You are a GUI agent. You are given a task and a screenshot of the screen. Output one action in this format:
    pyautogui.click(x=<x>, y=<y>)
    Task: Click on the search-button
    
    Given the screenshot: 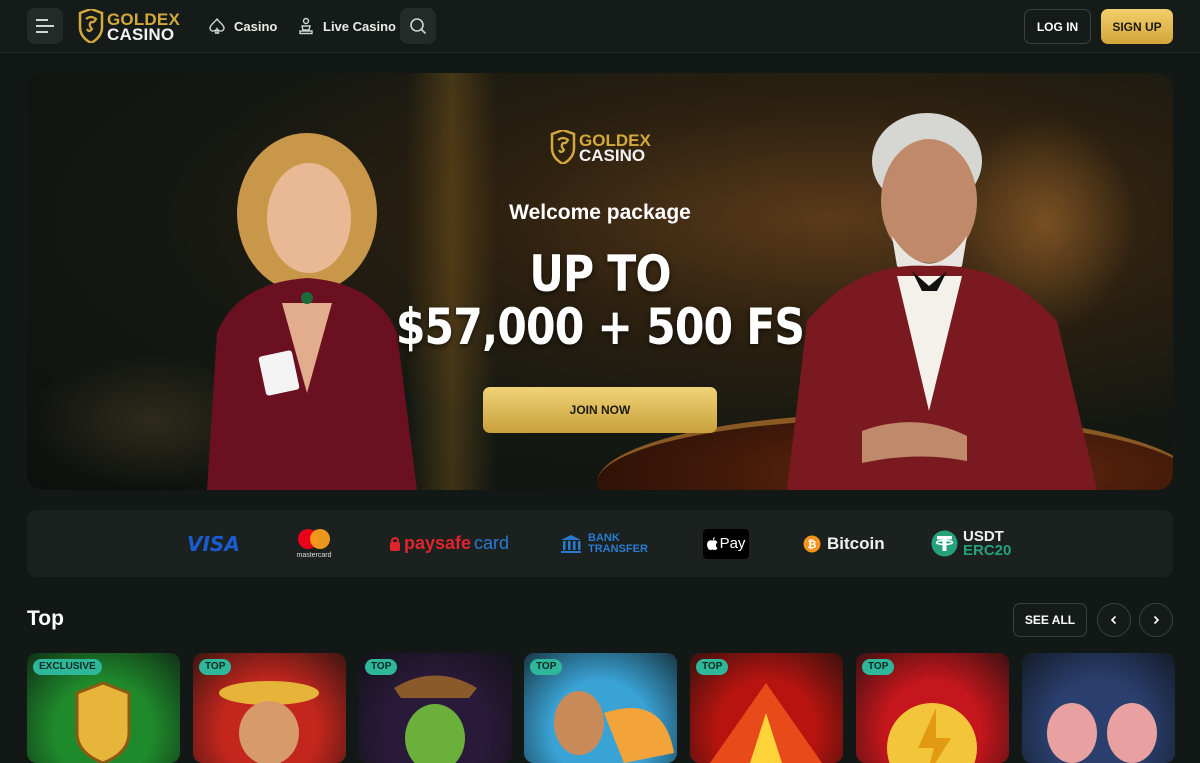 What is the action you would take?
    pyautogui.click(x=418, y=26)
    